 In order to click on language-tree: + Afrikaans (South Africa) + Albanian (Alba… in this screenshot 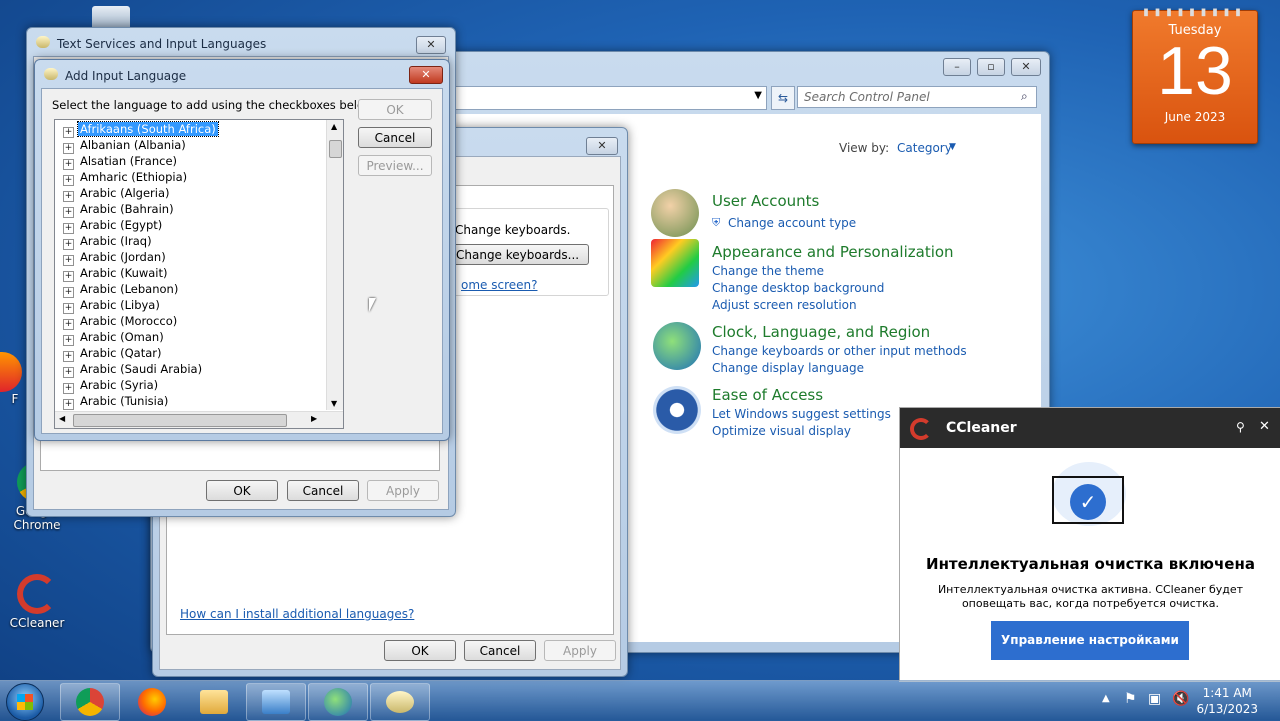, I will do `click(199, 274)`.